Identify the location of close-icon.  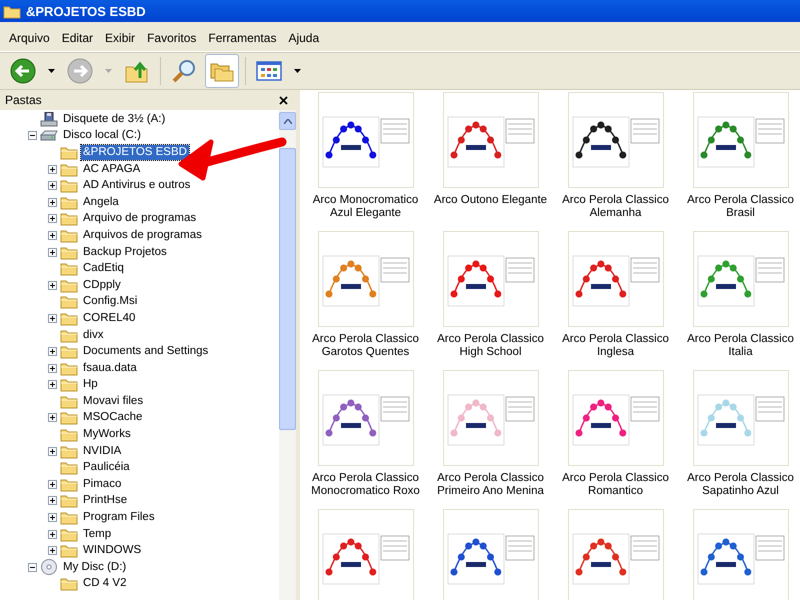
(283, 100).